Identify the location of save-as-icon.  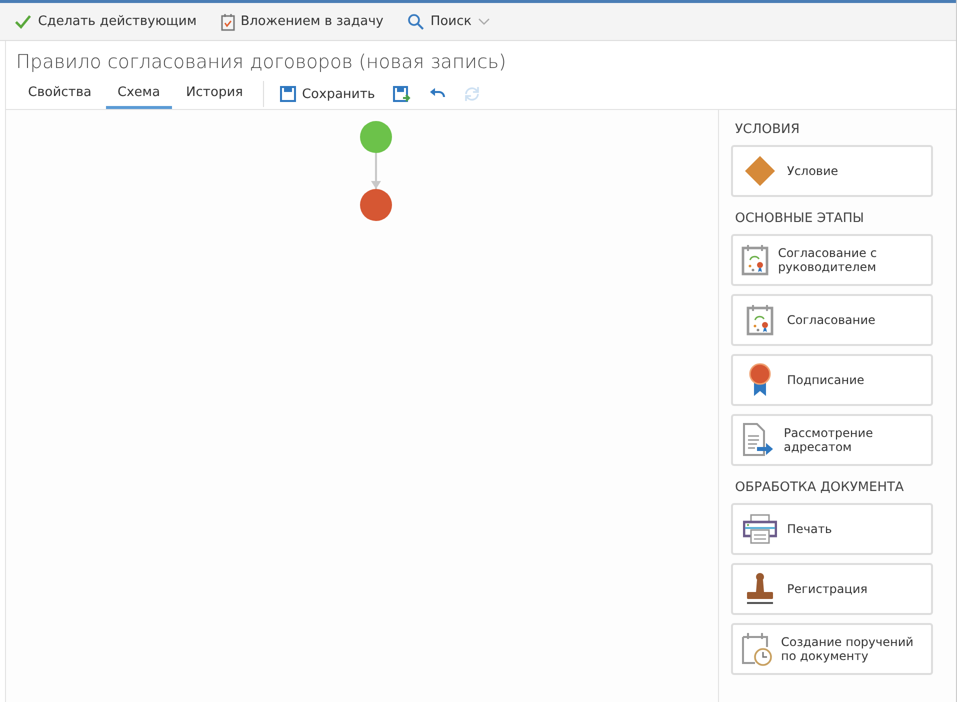
(402, 94).